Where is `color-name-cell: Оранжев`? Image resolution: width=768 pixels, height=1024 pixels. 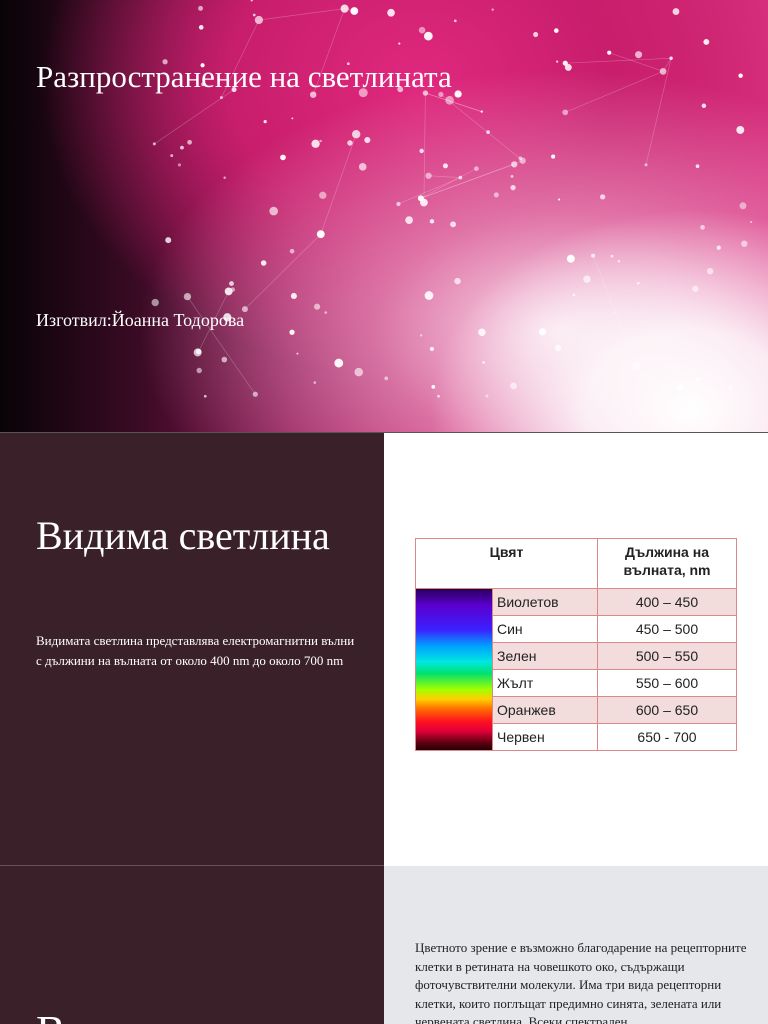
color-name-cell: Оранжев is located at coordinates (545, 710).